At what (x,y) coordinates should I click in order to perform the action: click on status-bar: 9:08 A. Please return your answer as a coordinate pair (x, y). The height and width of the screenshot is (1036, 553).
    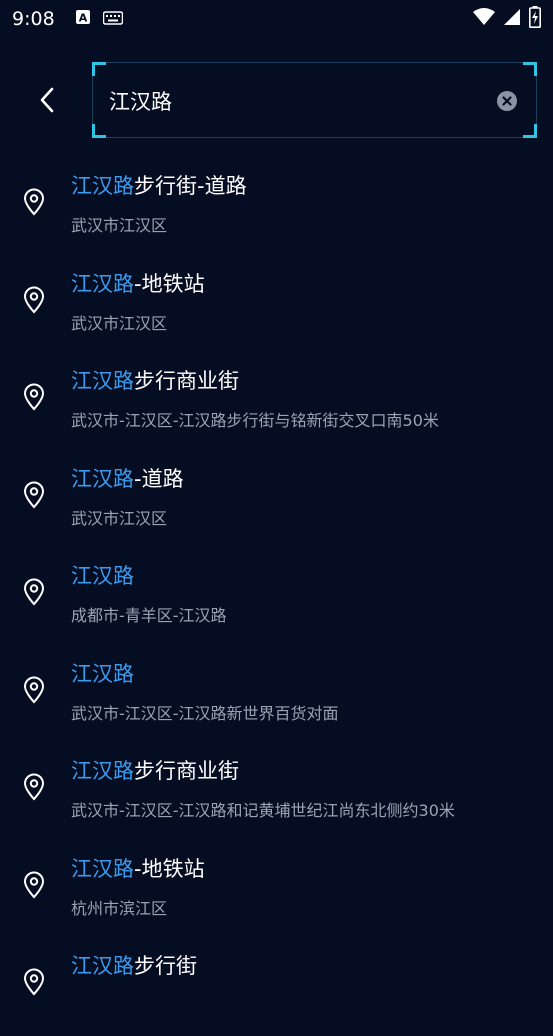
    Looking at the image, I should click on (276, 19).